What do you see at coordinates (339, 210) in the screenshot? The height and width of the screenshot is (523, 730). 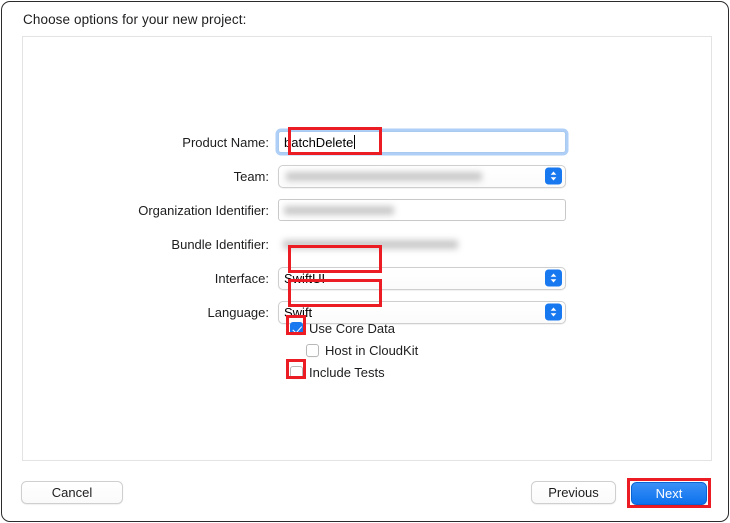 I see `organization-identifier-redacted-value` at bounding box center [339, 210].